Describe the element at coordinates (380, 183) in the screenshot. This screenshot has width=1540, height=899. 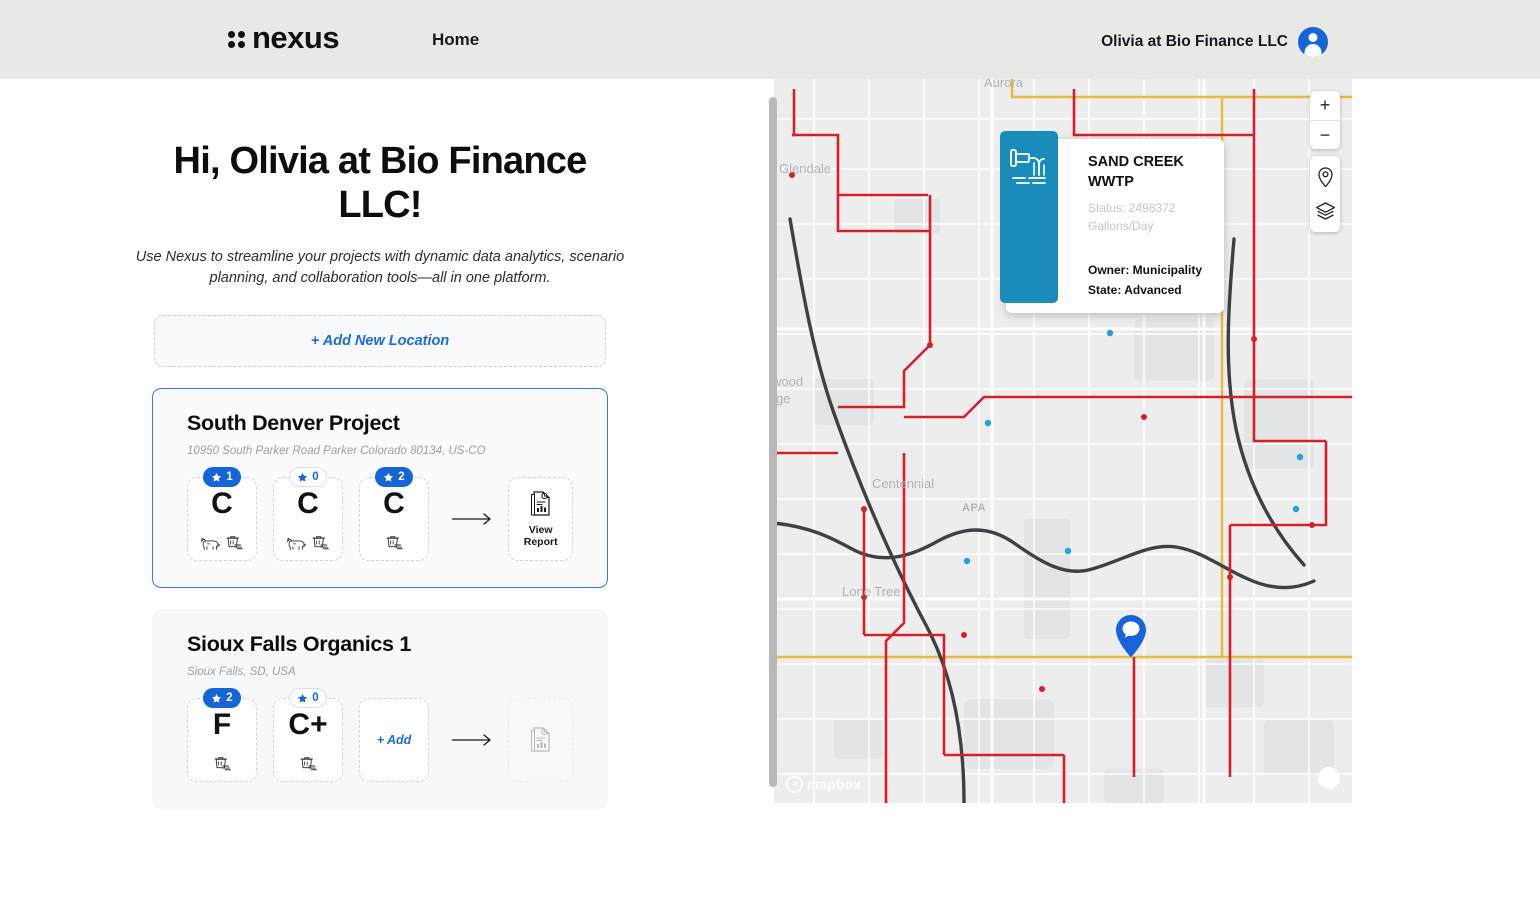
I see `page-title: Hi, Olivia at Bio Finance LLC!` at that location.